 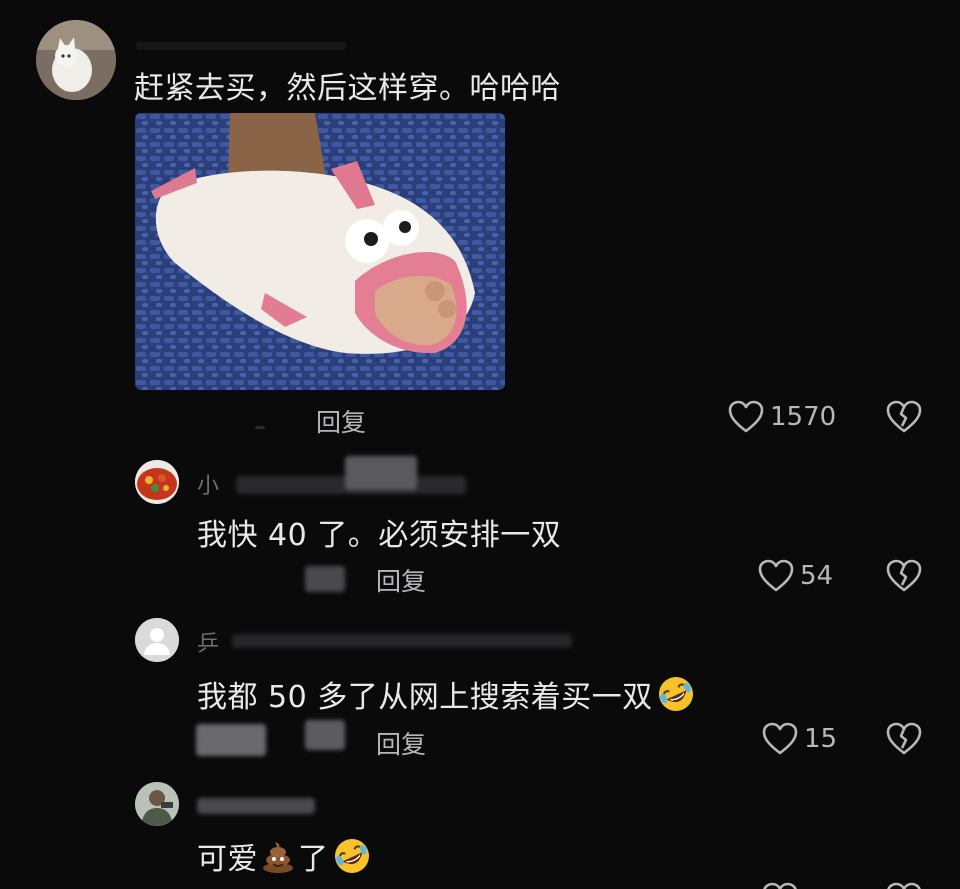 I want to click on username: 小, so click(x=208, y=484).